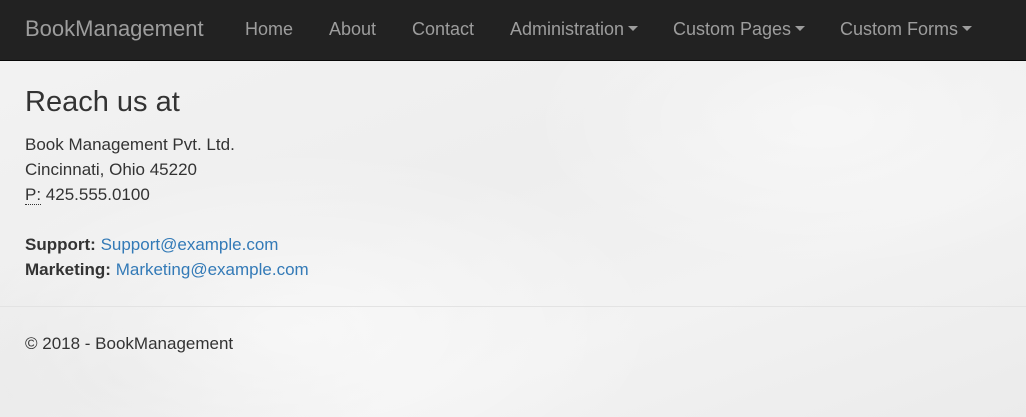 This screenshot has height=417, width=1026. I want to click on support-email-link: Support@example.com, so click(190, 244).